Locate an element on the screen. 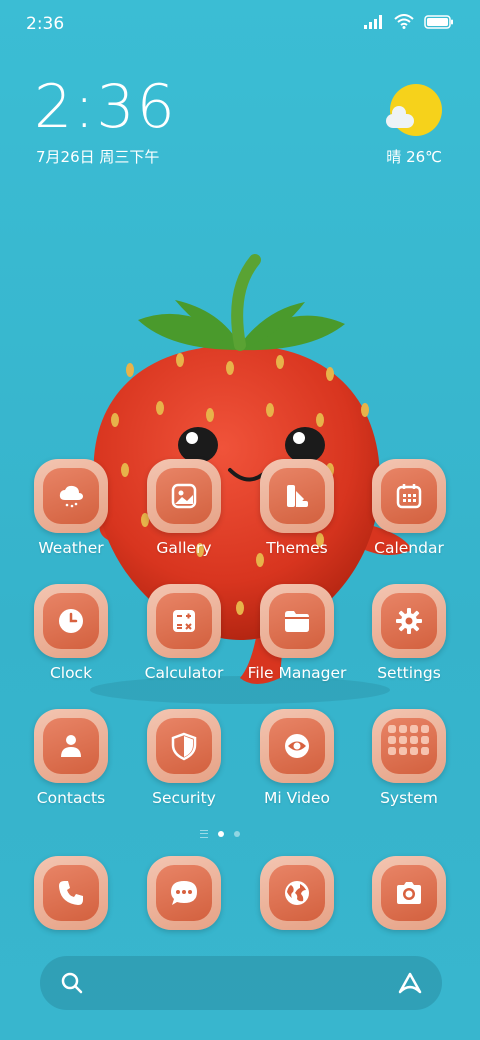  app-label: System is located at coordinates (409, 798).